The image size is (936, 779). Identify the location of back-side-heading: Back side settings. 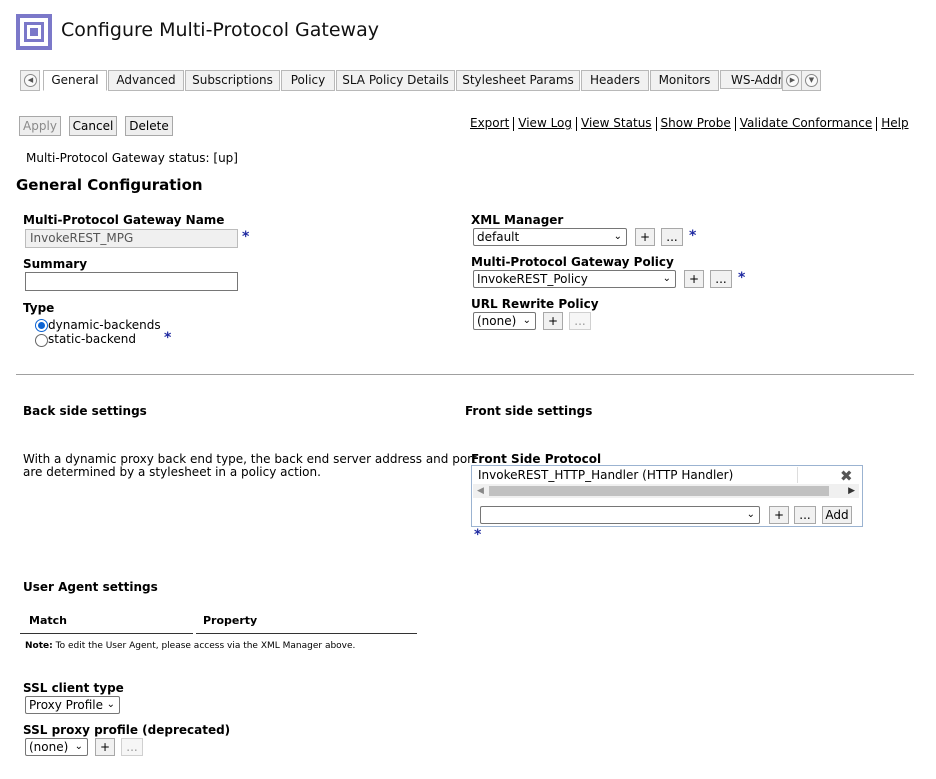
(85, 411).